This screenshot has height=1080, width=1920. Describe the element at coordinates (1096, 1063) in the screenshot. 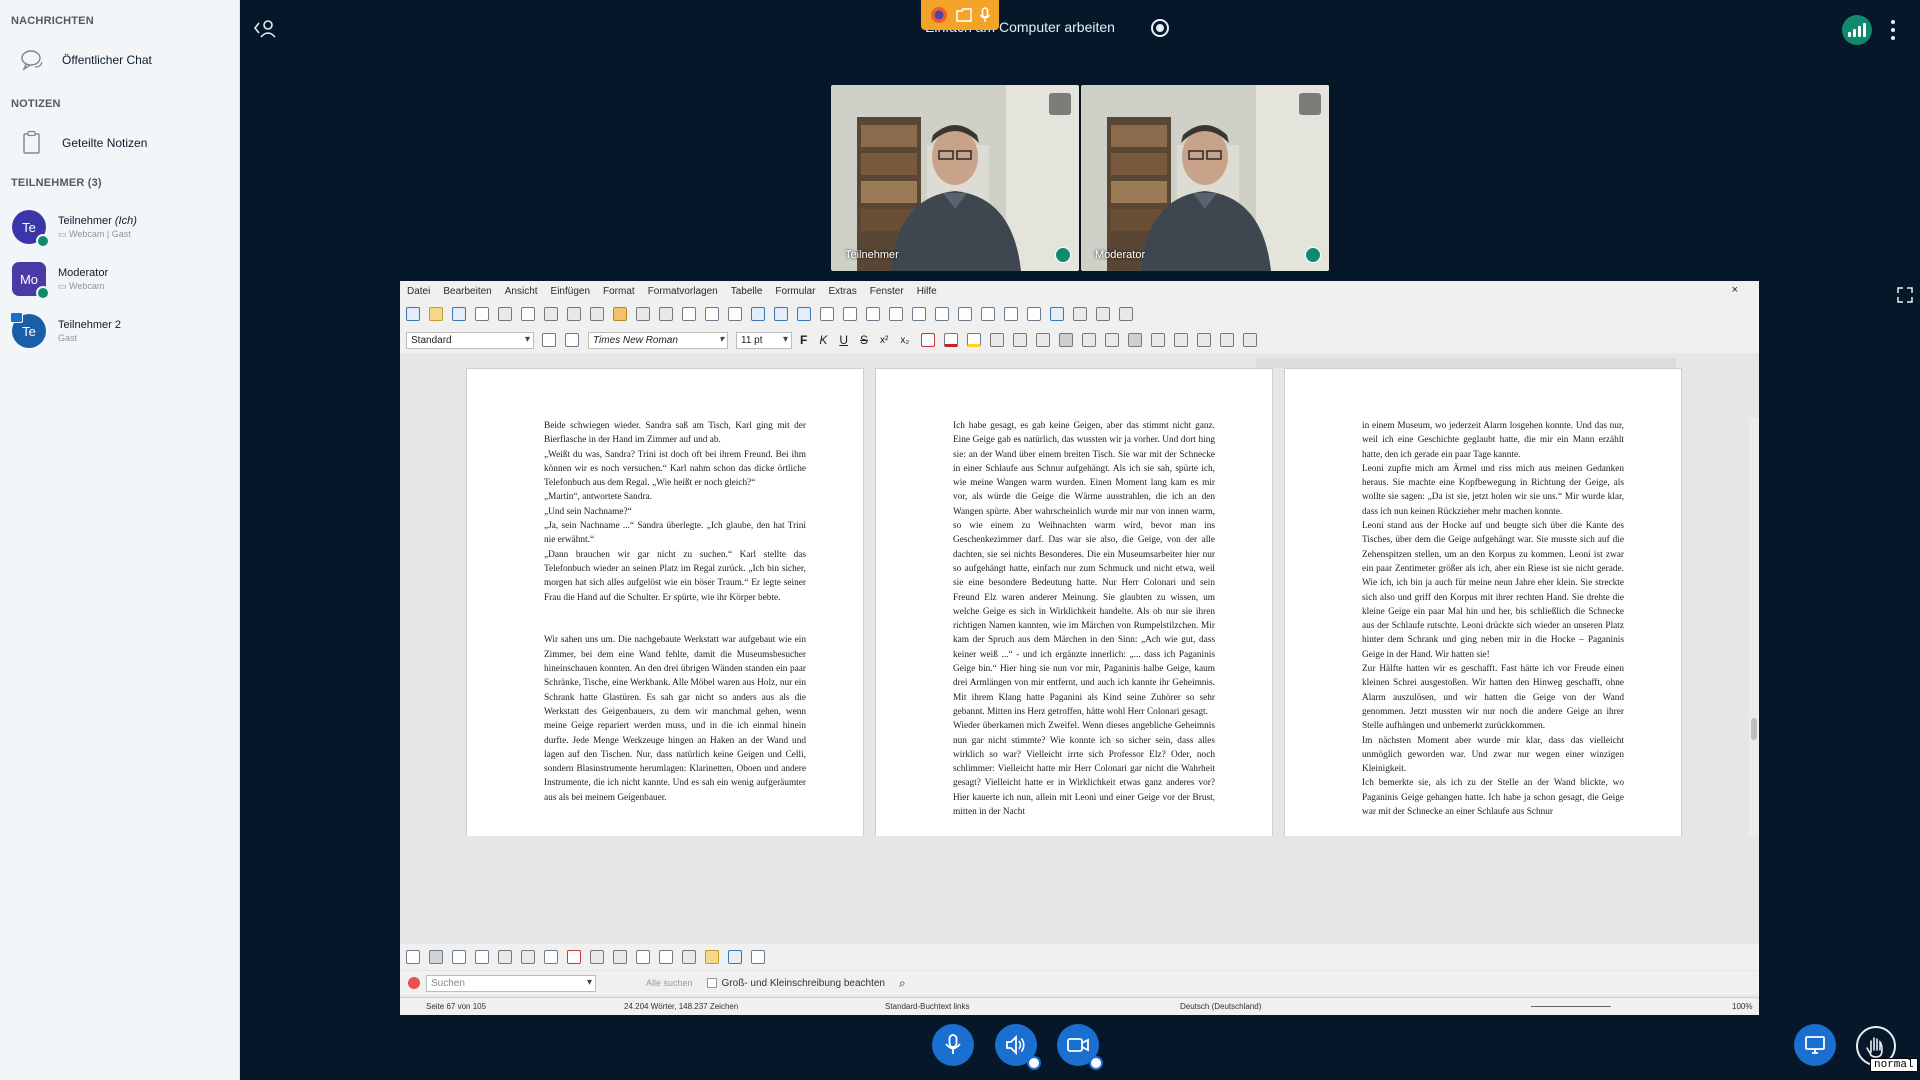

I see `camera-options-icon` at that location.